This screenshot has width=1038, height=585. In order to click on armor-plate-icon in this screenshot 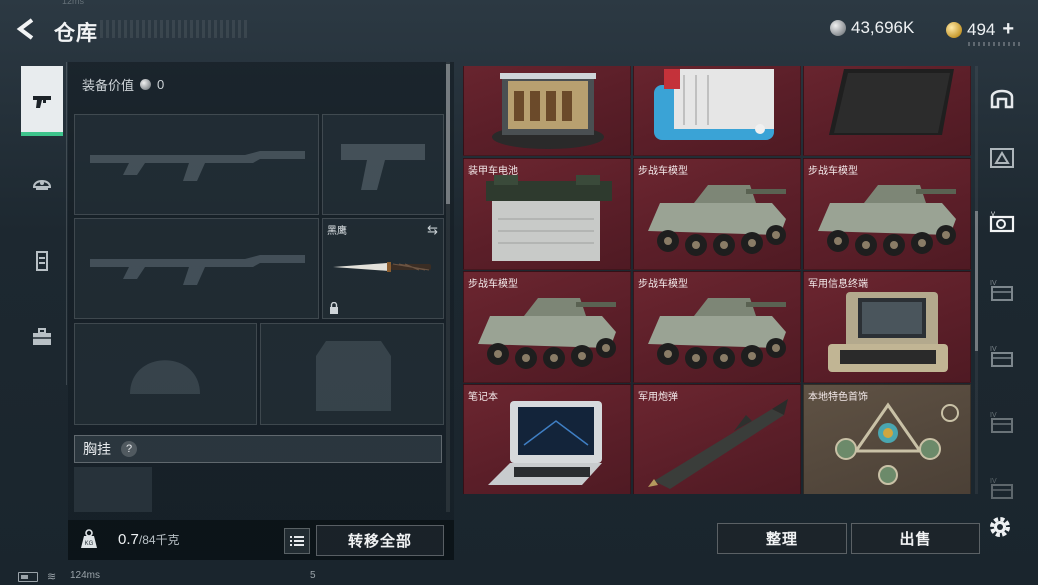, I will do `click(891, 102)`.